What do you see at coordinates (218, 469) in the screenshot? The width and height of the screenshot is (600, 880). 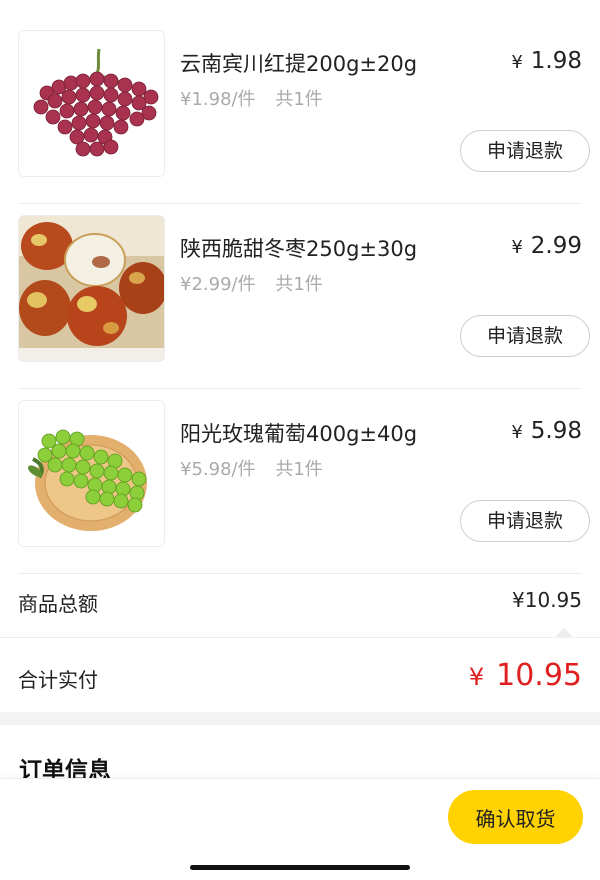 I see `item-unit-price: ¥5.98/件` at bounding box center [218, 469].